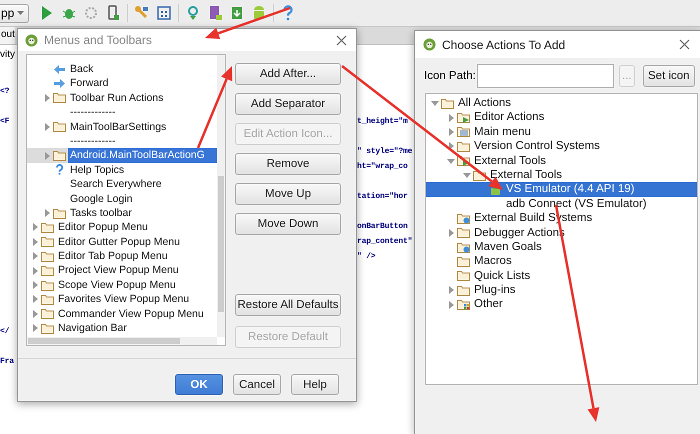  Describe the element at coordinates (122, 270) in the screenshot. I see `tree-item: Project View Popup Menu` at that location.